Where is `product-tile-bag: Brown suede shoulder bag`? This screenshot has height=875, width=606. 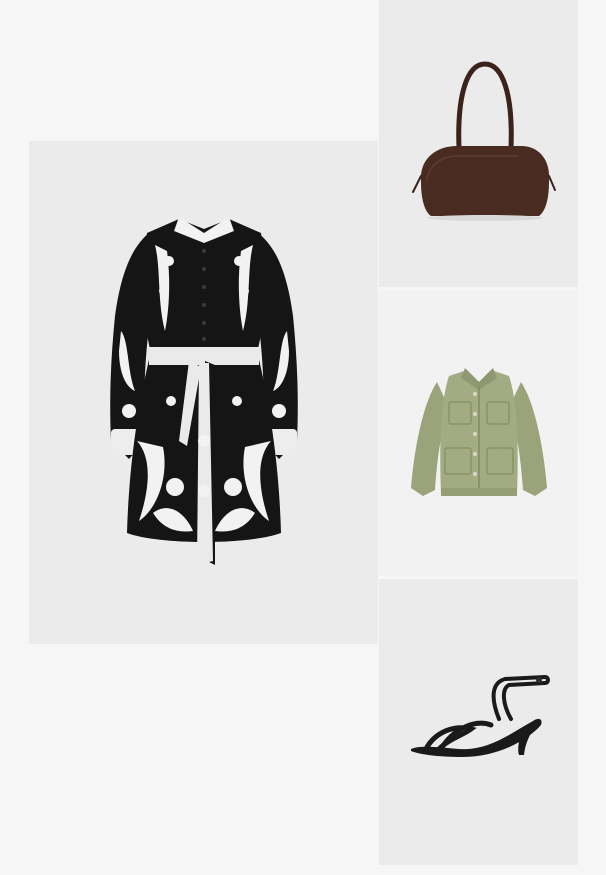 product-tile-bag: Brown suede shoulder bag is located at coordinates (478, 143).